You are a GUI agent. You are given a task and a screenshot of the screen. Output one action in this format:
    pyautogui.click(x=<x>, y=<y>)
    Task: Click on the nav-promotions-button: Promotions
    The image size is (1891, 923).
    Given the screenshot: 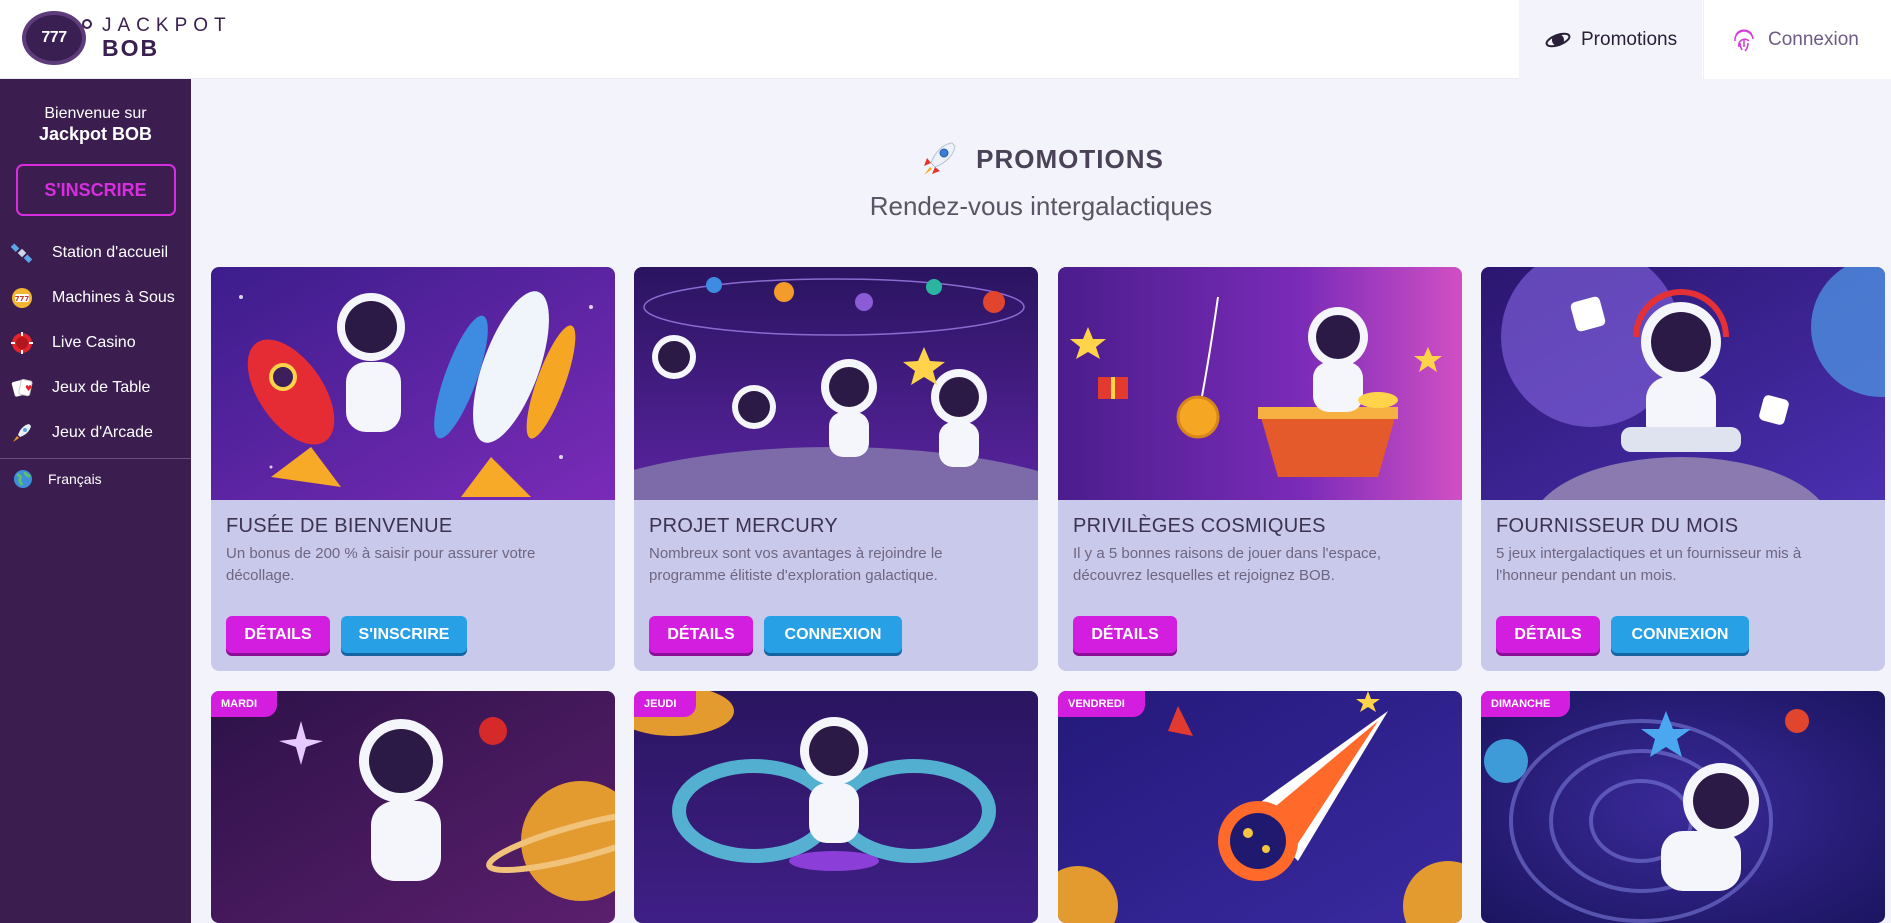 What is the action you would take?
    pyautogui.click(x=1610, y=39)
    